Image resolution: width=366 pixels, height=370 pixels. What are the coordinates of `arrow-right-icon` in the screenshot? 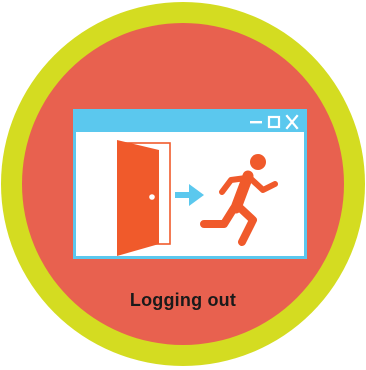 It's located at (189, 195).